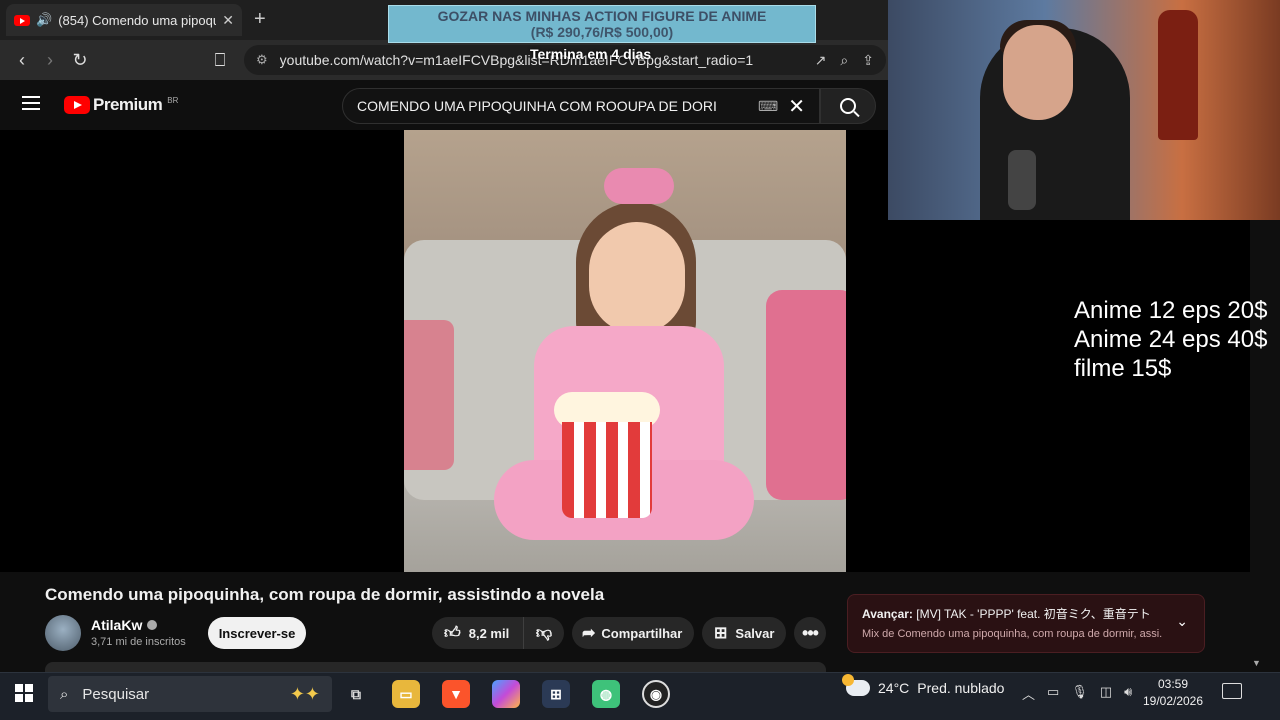  I want to click on temperature: 24°C, so click(894, 688).